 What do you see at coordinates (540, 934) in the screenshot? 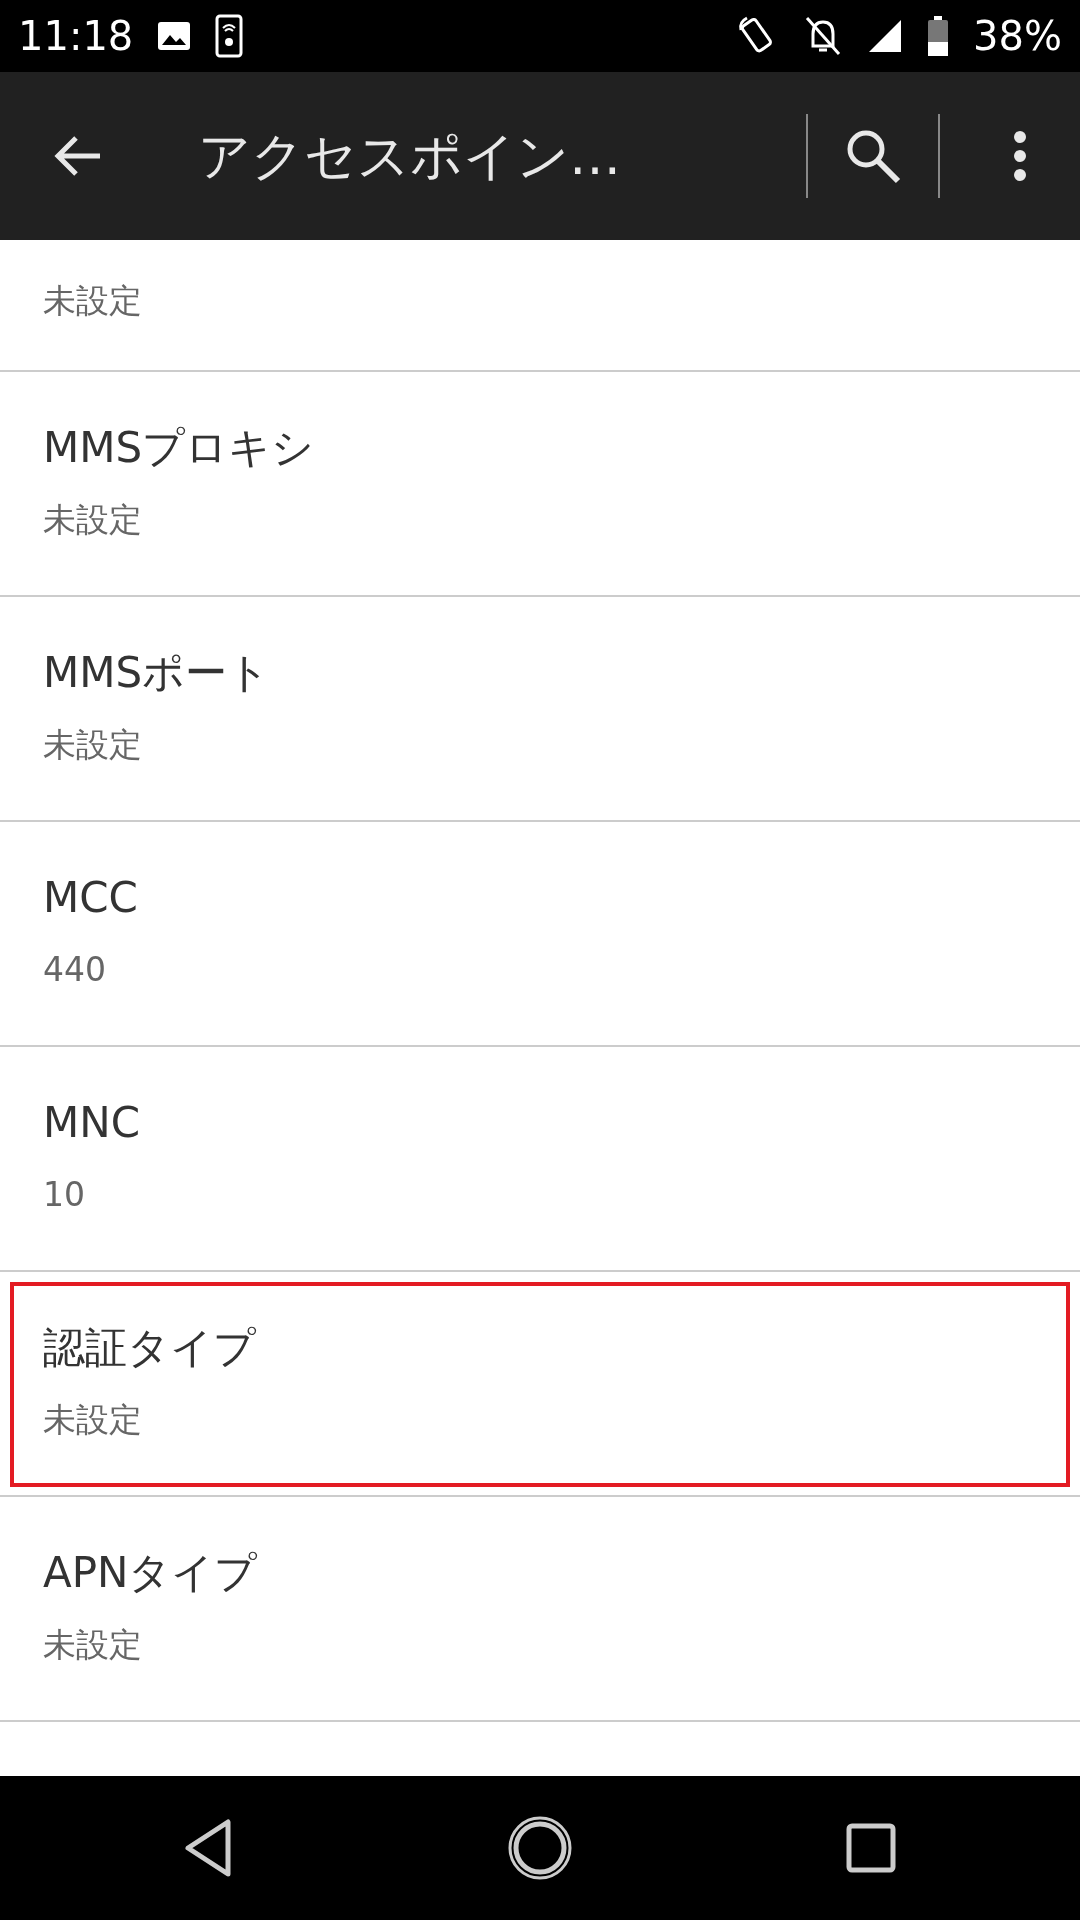
I see `settings-item: MCC 440` at bounding box center [540, 934].